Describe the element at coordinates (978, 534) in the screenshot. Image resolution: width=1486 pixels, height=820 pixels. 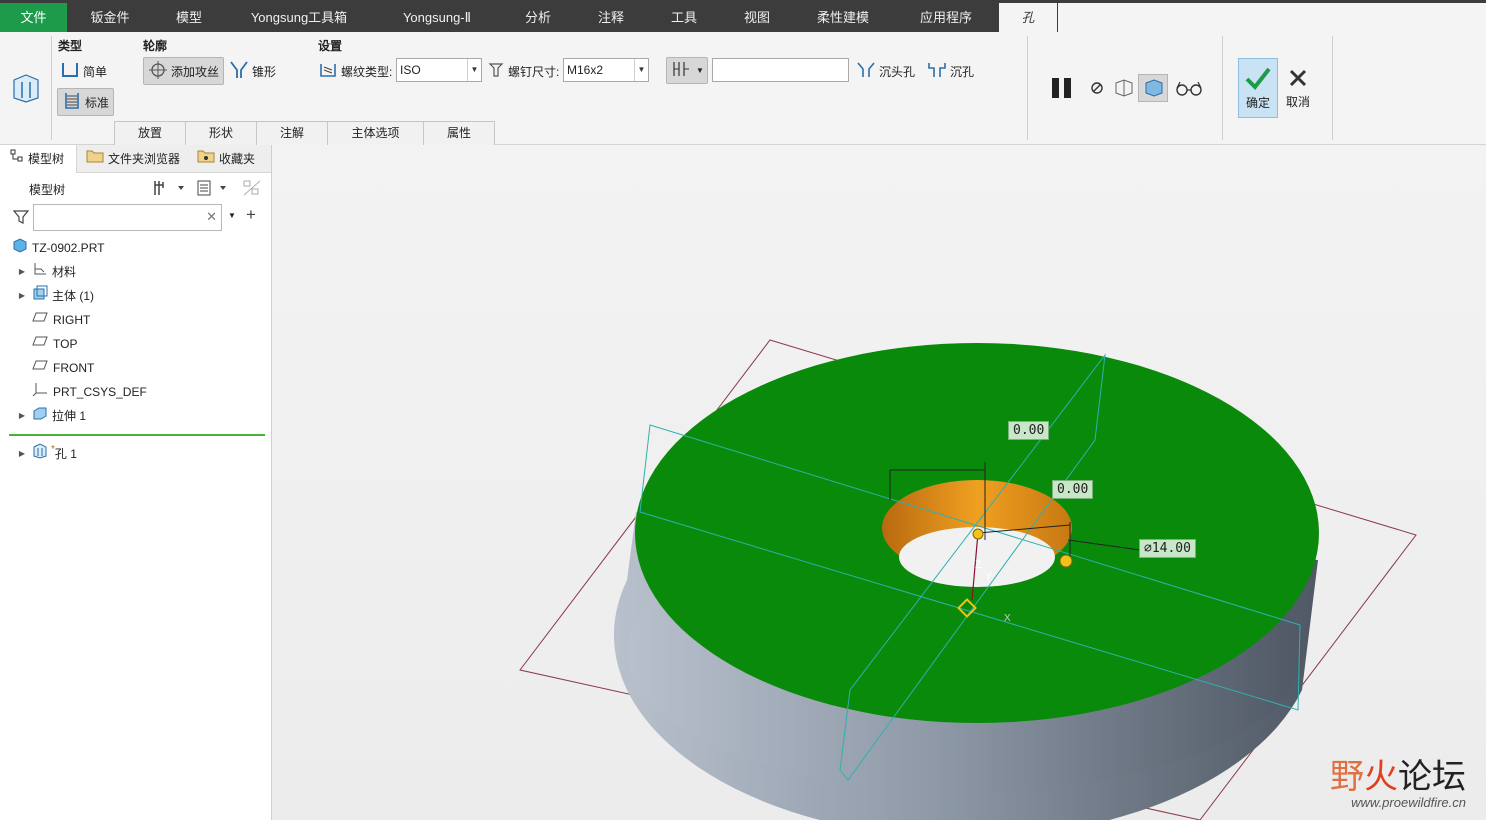
I see `placement-handle` at that location.